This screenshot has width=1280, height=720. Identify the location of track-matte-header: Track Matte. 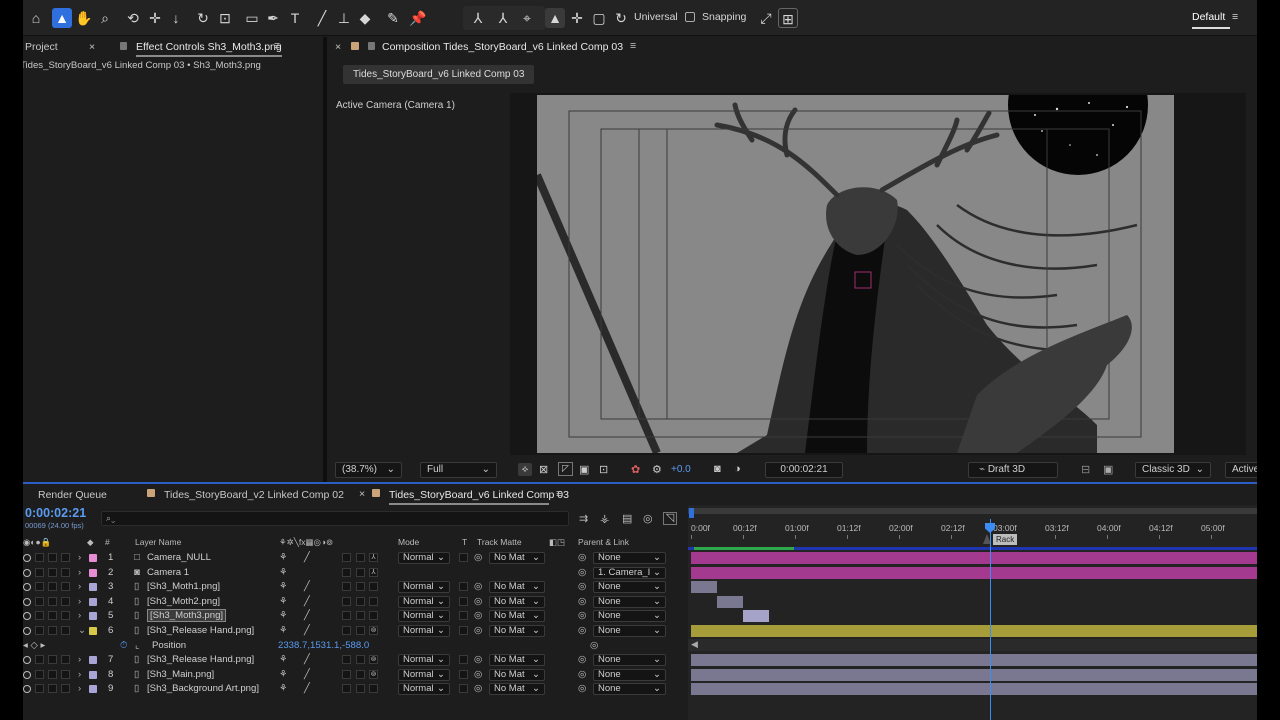
(499, 542).